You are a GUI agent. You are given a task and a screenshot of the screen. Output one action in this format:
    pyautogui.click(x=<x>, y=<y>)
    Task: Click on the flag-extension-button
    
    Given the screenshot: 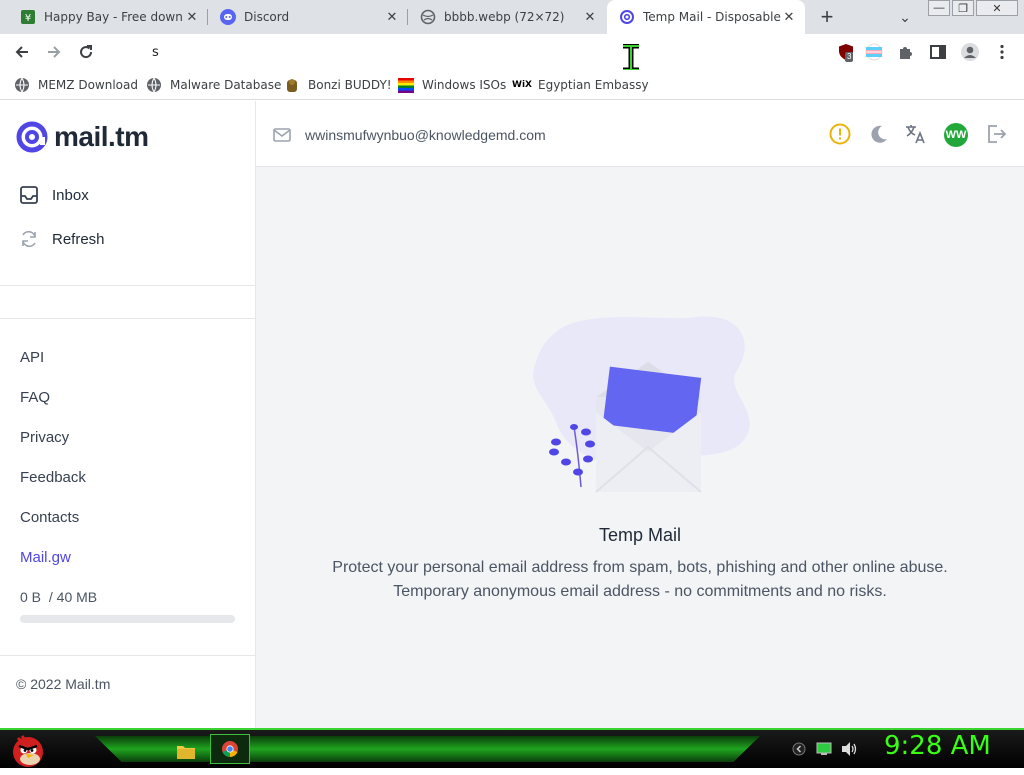 What is the action you would take?
    pyautogui.click(x=874, y=52)
    